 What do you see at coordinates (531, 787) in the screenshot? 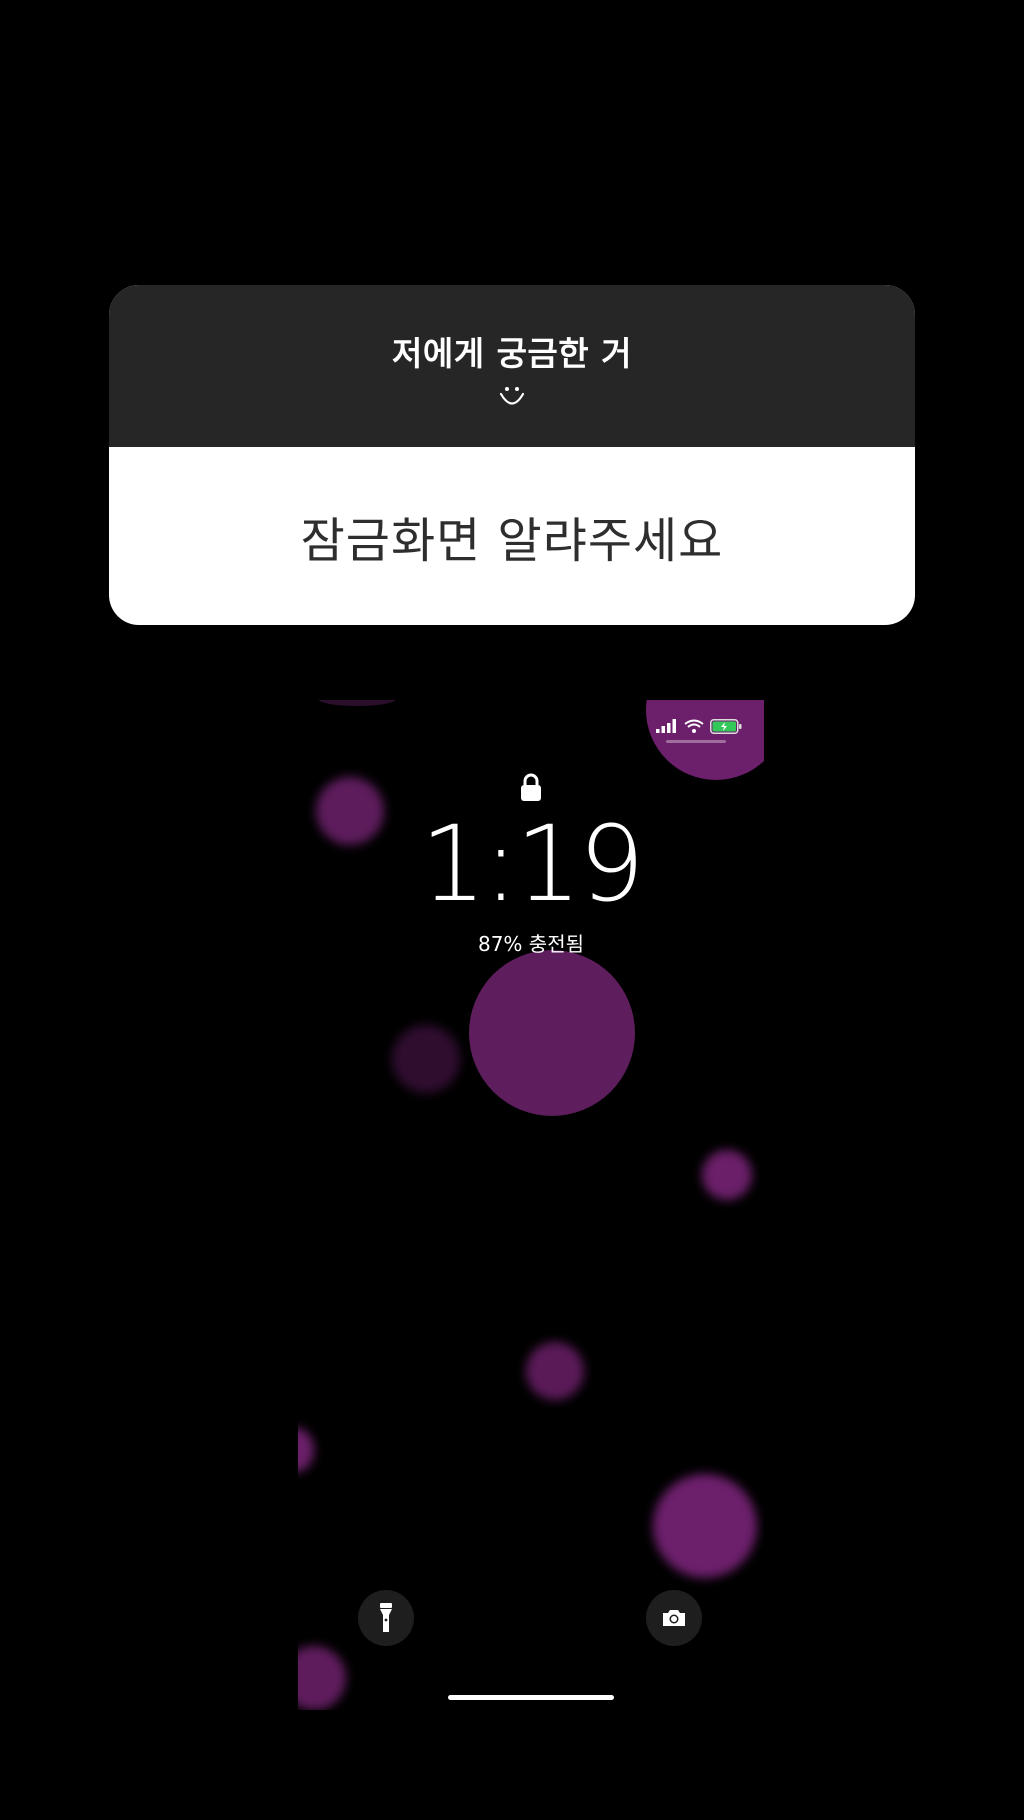
I see `lock-icon` at bounding box center [531, 787].